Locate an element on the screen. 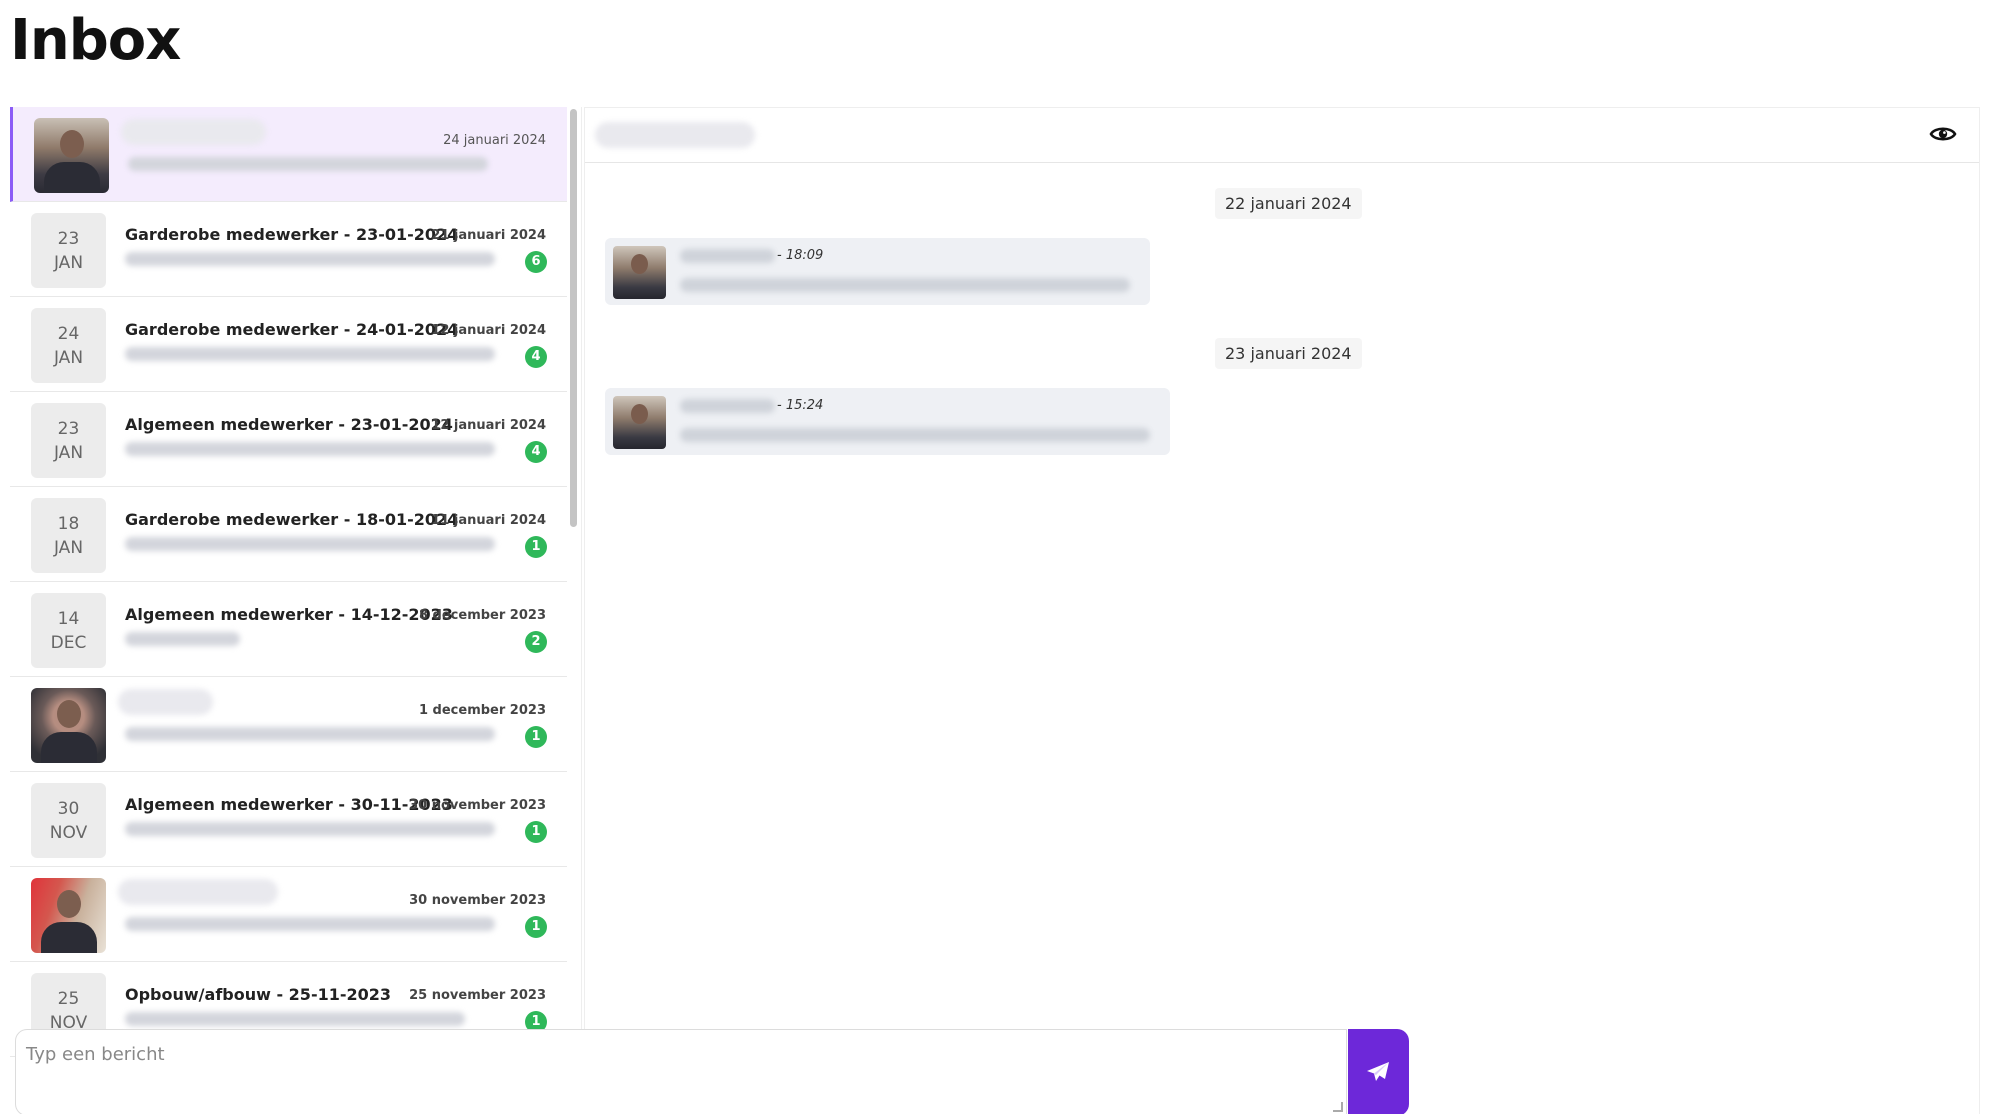  send-button is located at coordinates (1378, 1071).